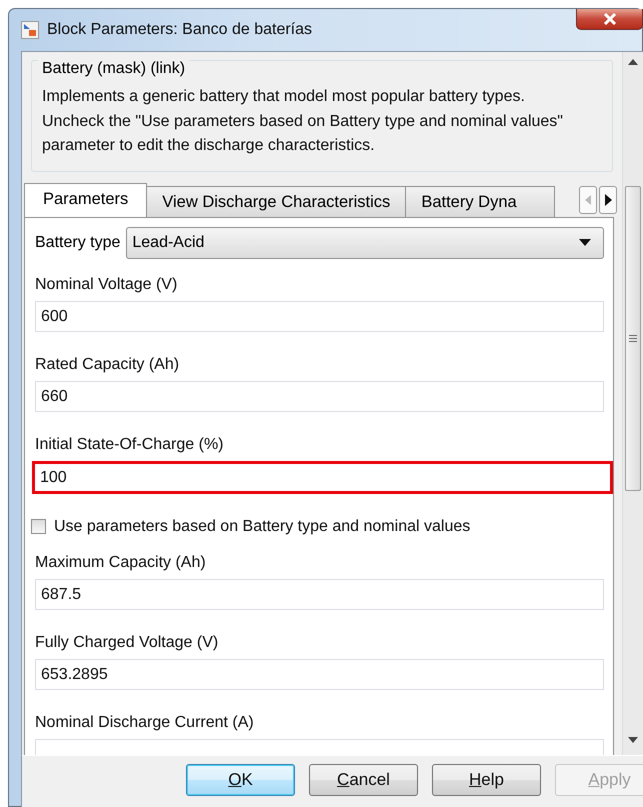 Image resolution: width=643 pixels, height=807 pixels. Describe the element at coordinates (127, 642) in the screenshot. I see `field-label: Fully Charged Voltage (V)` at that location.